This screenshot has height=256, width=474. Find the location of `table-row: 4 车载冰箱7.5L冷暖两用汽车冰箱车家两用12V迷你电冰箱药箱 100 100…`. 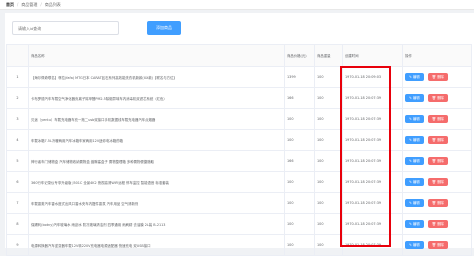

table-row: 4 车载冰箱7.5L冷暖两用汽车冰箱车家两用12V迷你电冰箱药箱 100 100… is located at coordinates (239, 140).